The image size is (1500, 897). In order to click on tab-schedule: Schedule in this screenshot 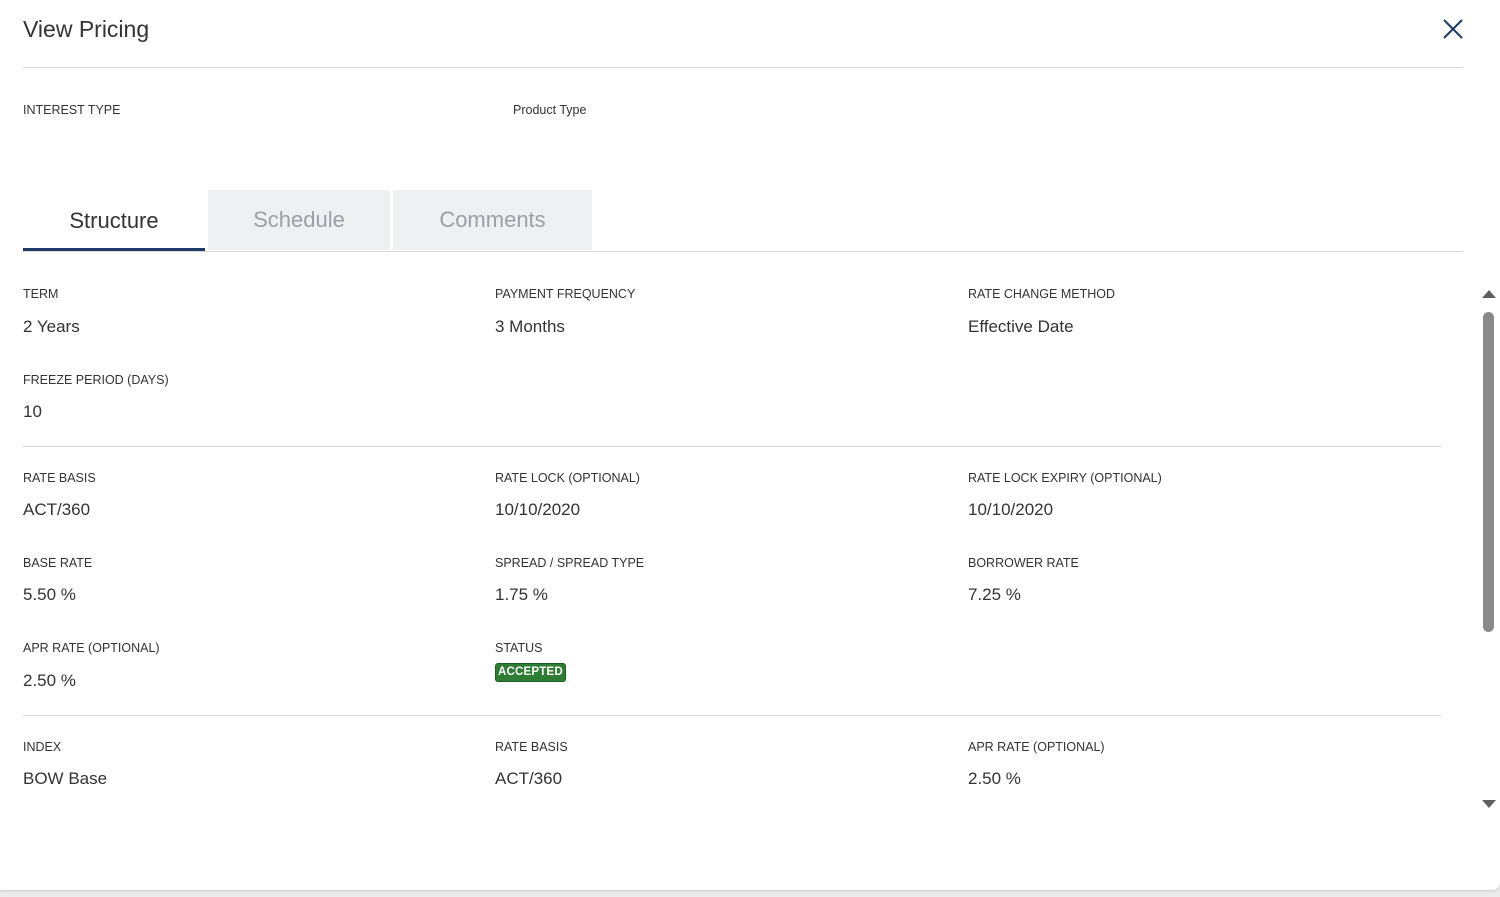, I will do `click(299, 220)`.